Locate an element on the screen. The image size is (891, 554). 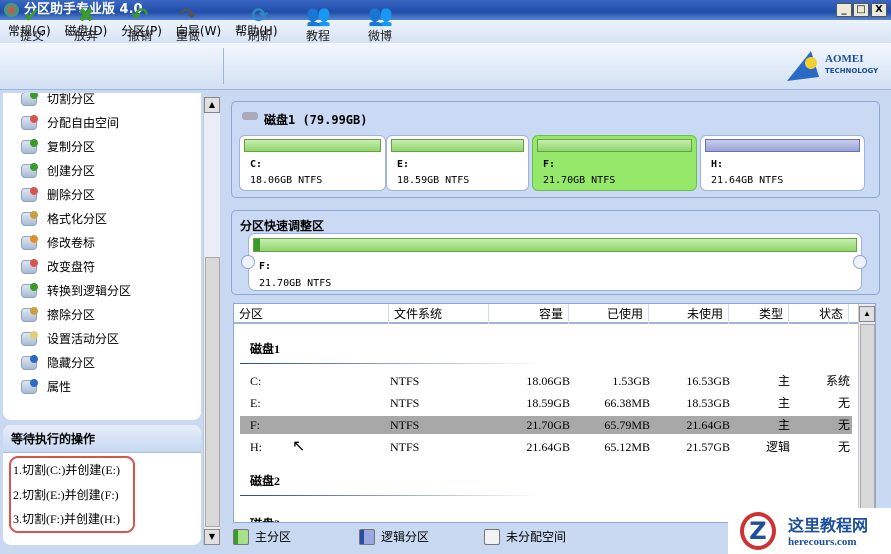
toolbar-label: 提交 is located at coordinates (31, 36).